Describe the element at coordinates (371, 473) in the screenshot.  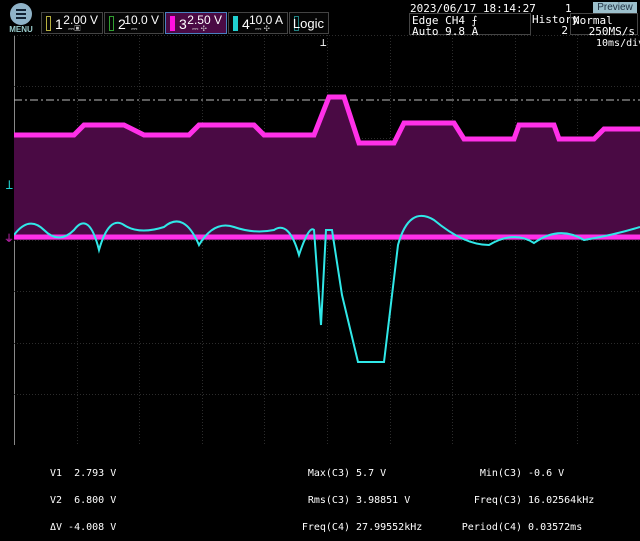
I see `measurement-value: 5.7 V` at that location.